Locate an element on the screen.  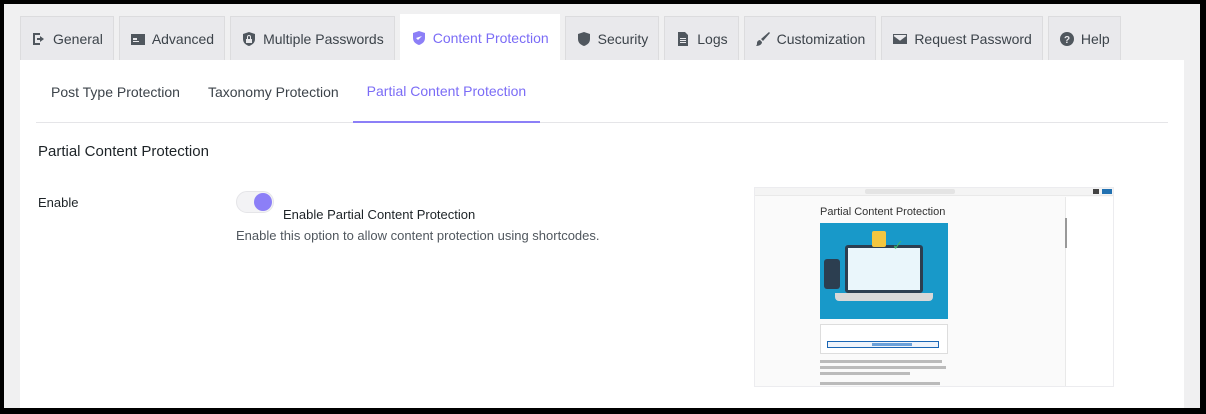
preview-url-bar is located at coordinates (910, 191).